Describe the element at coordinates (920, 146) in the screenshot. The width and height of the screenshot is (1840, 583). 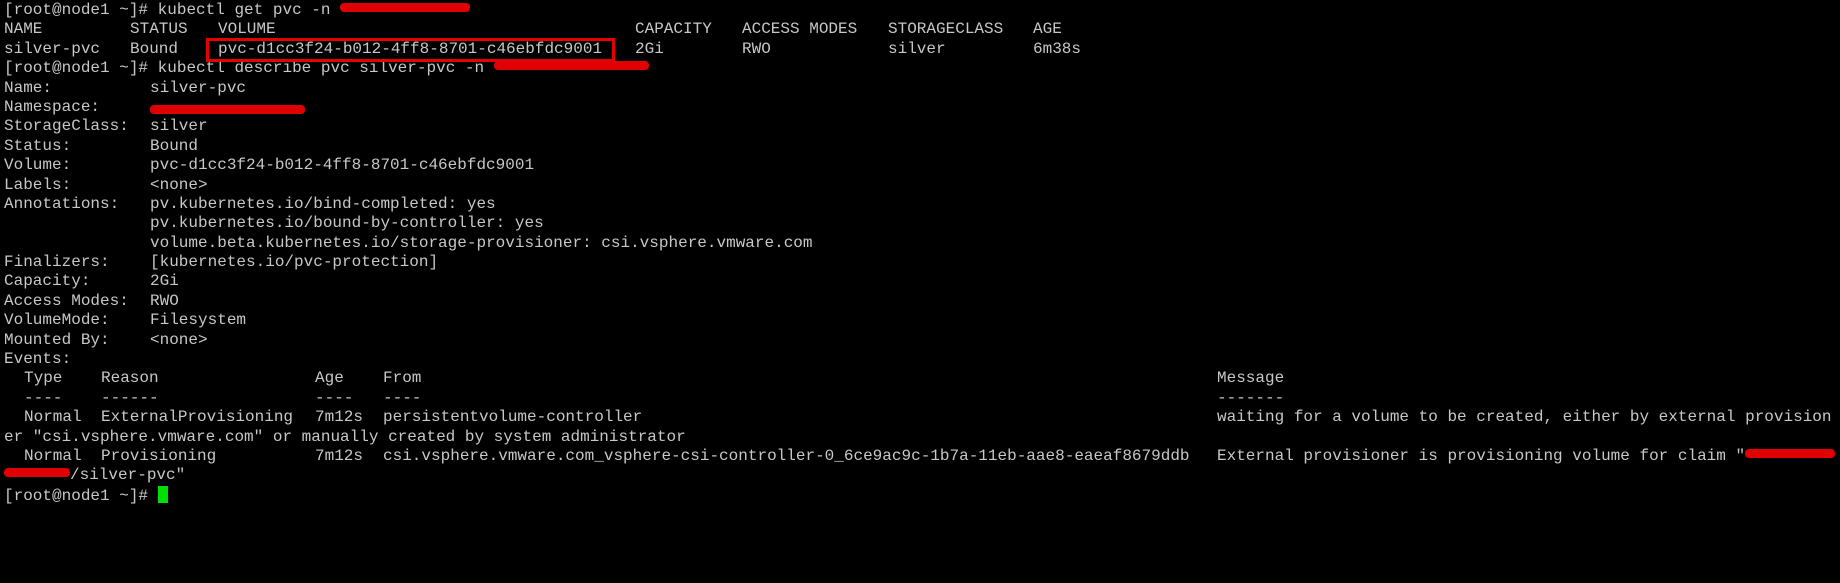
I see `describe-status: Status: Bound` at that location.